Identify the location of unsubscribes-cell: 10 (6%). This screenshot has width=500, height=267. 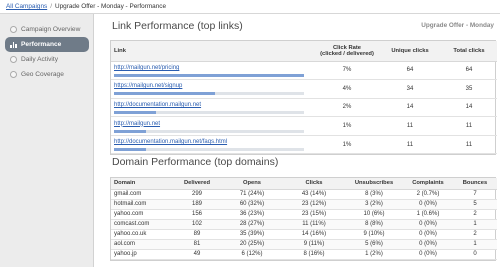
(374, 214).